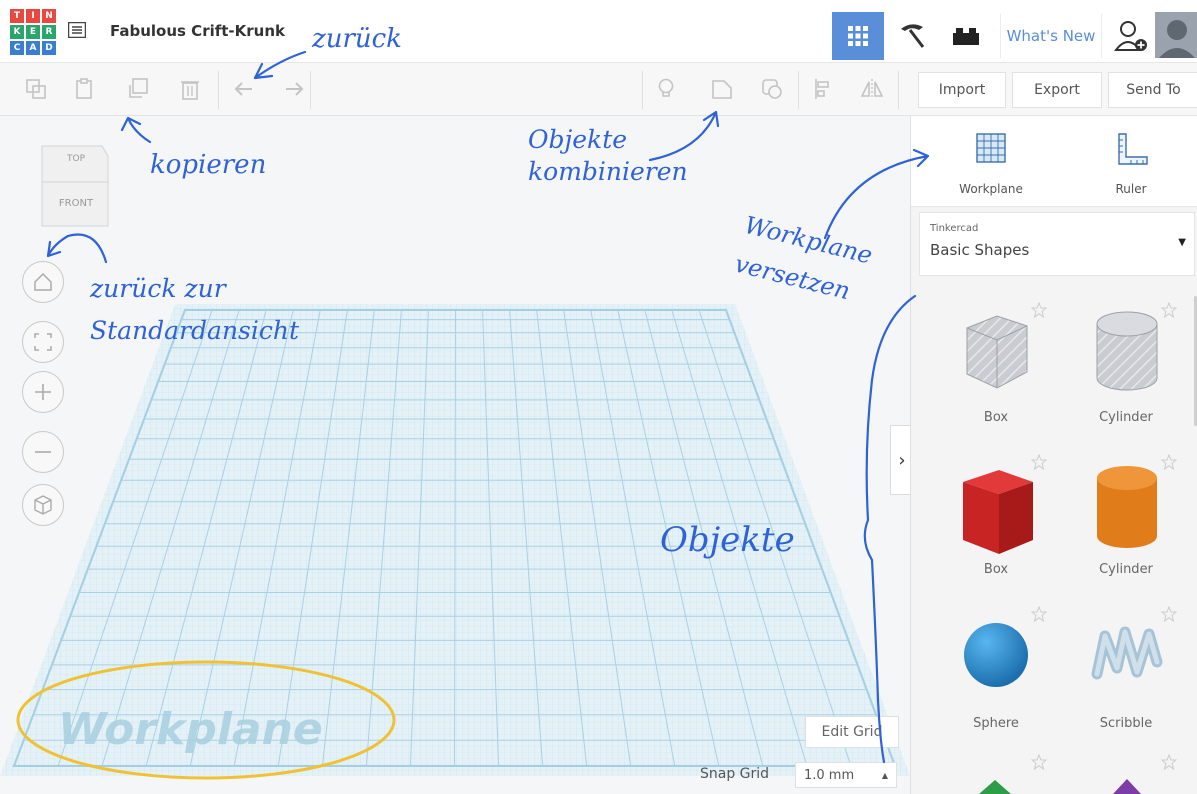 This screenshot has height=794, width=1197. I want to click on caret-down-icon: ▼, so click(1182, 242).